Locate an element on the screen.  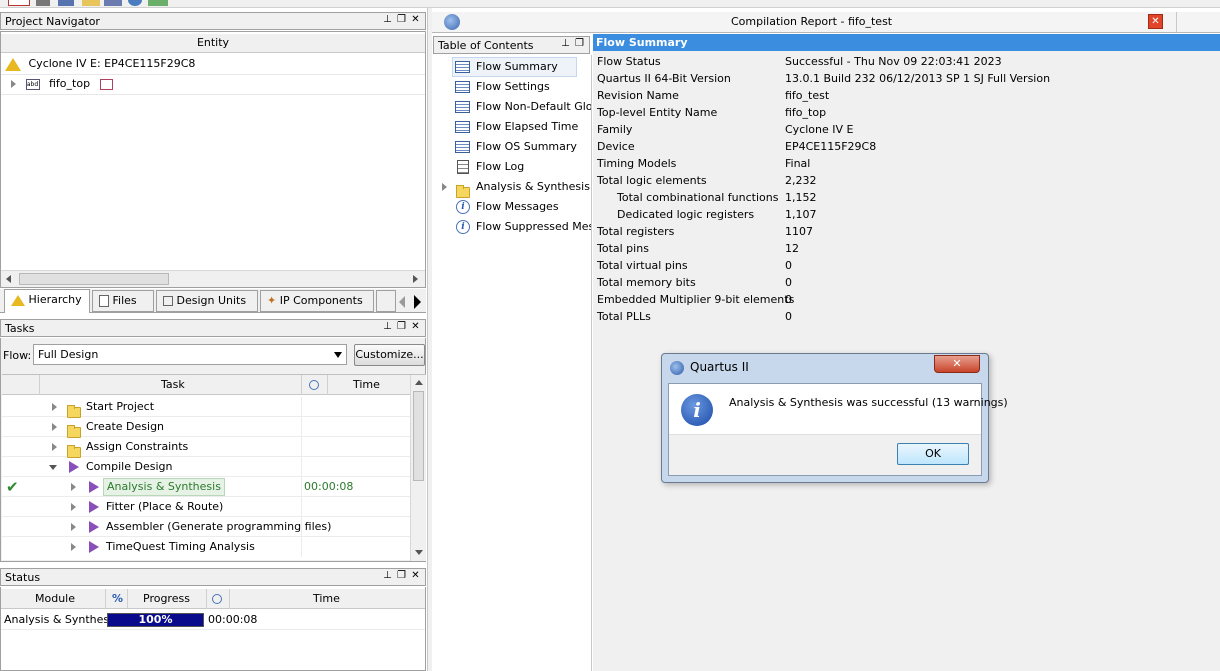
task-label: Compile Design is located at coordinates (129, 466).